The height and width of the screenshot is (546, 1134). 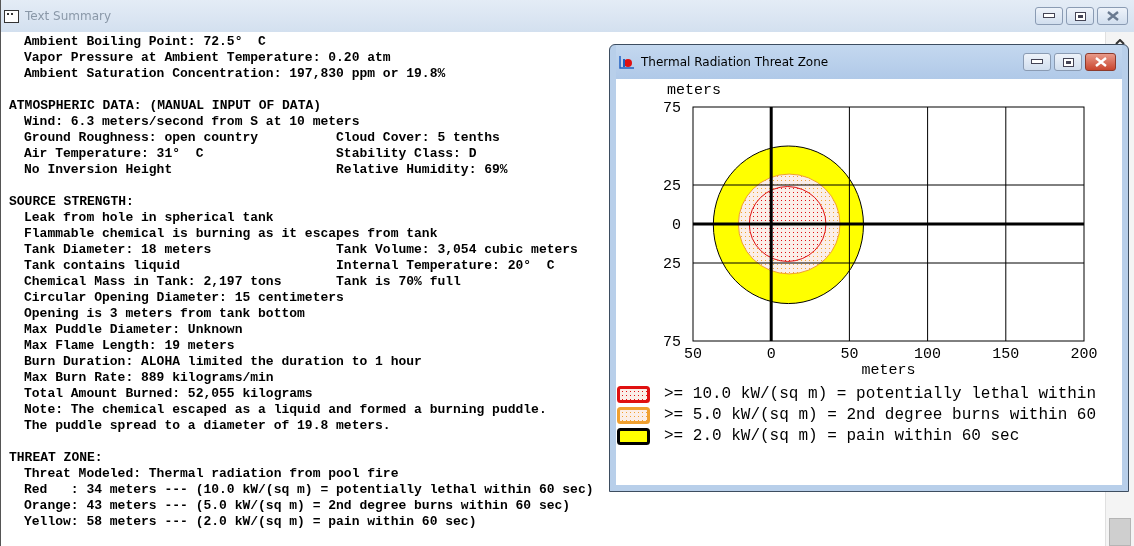 What do you see at coordinates (735, 62) in the screenshot?
I see `window-title: Thermal Radiation Threat Zone` at bounding box center [735, 62].